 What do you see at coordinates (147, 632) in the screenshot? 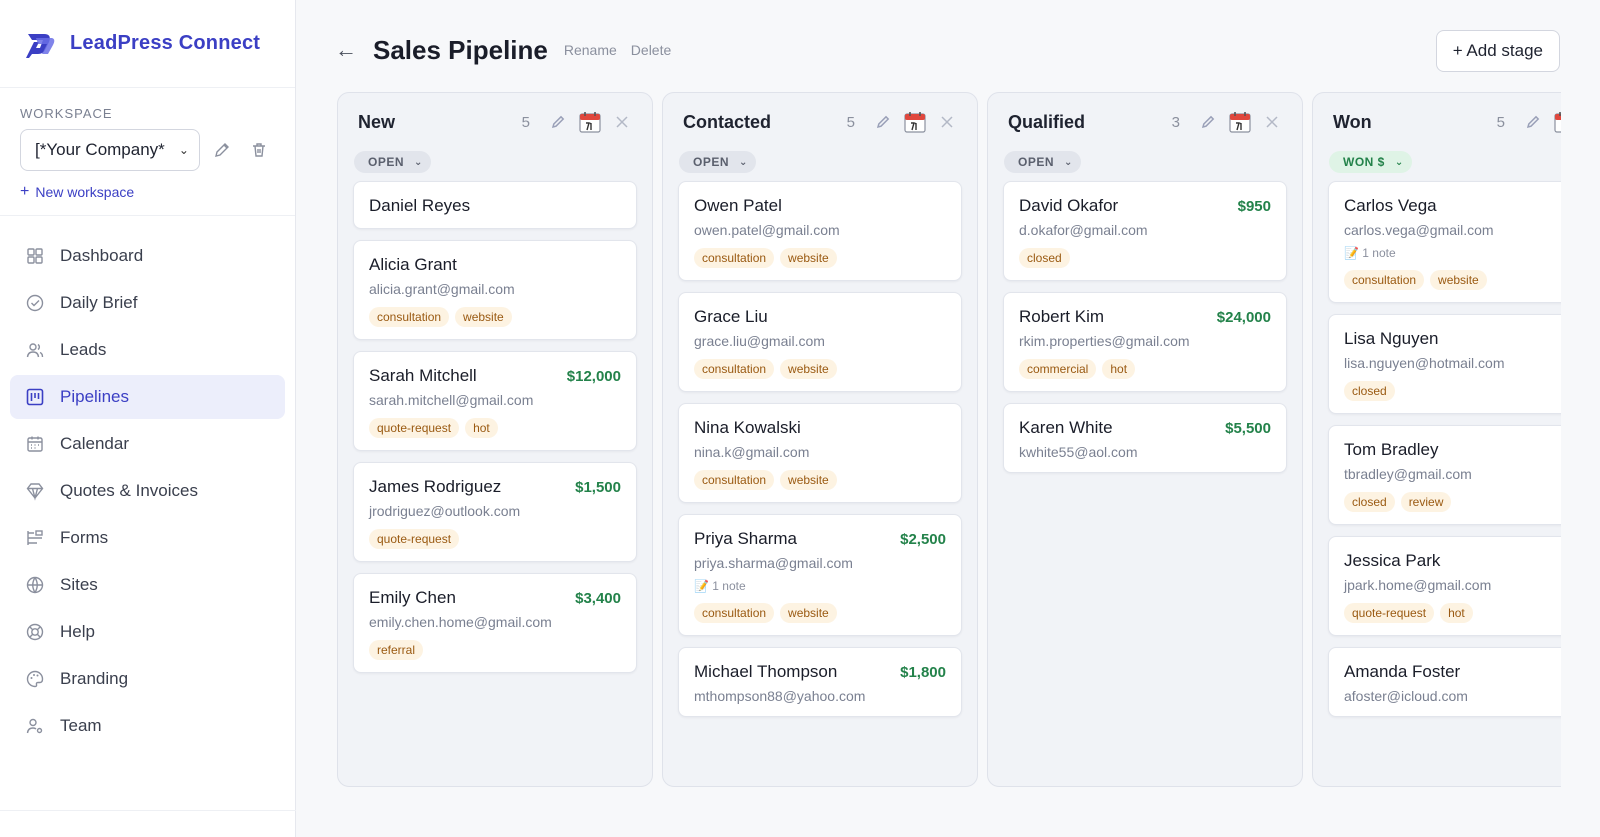
I see `sidebar-item-help: Help` at bounding box center [147, 632].